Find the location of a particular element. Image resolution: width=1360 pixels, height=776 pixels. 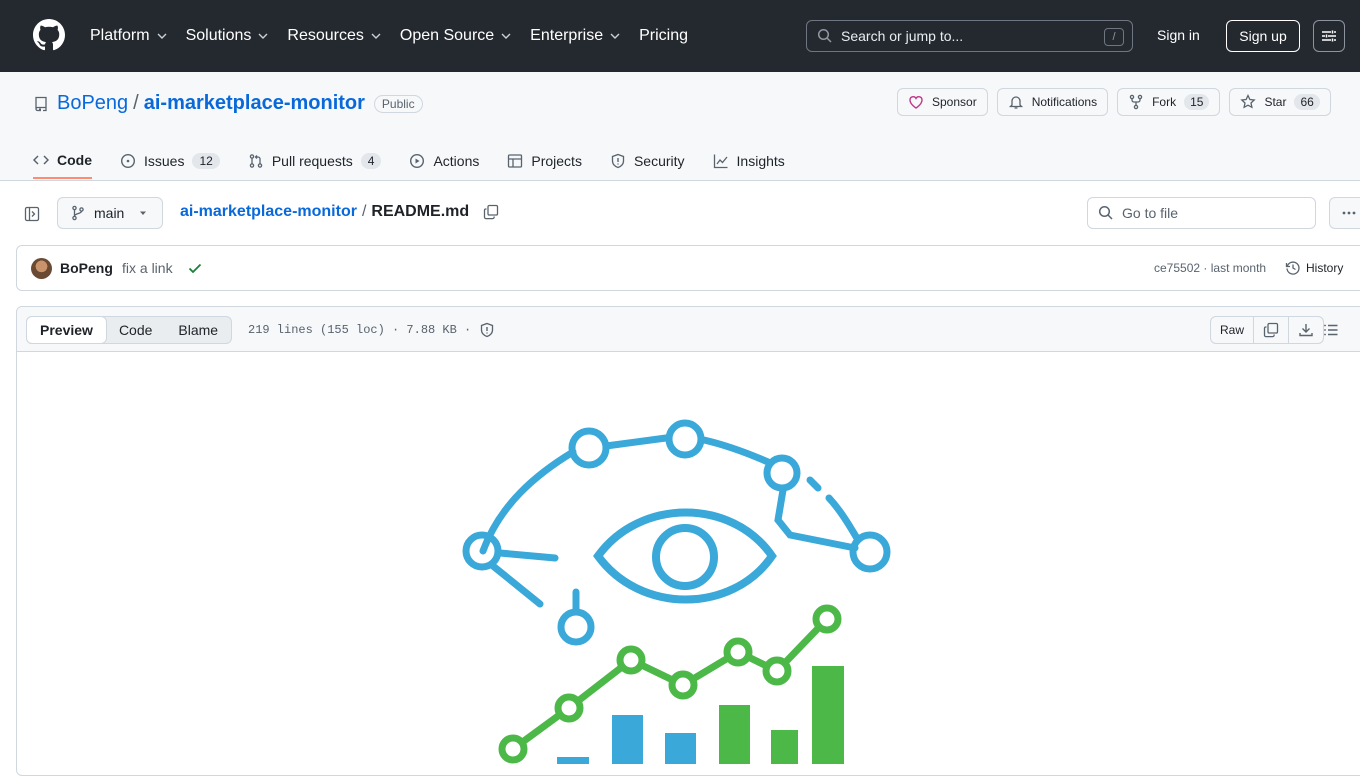

breadcrumb: ai-marketplace-monitor / README.md is located at coordinates (339, 212).